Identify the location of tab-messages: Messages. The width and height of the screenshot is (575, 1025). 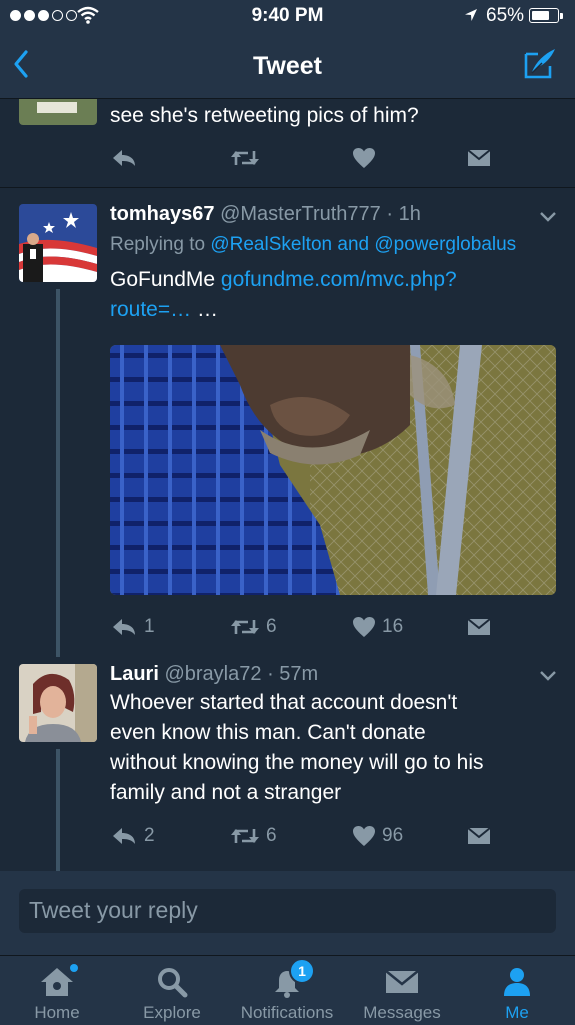
(402, 990).